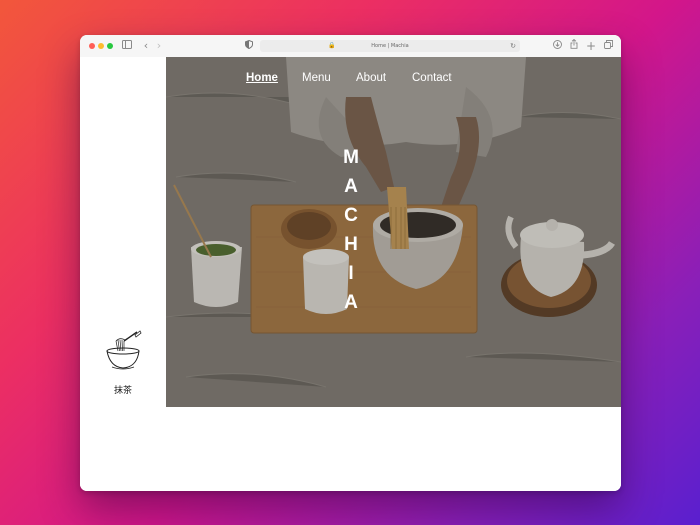  I want to click on nav-about-link: About, so click(371, 78).